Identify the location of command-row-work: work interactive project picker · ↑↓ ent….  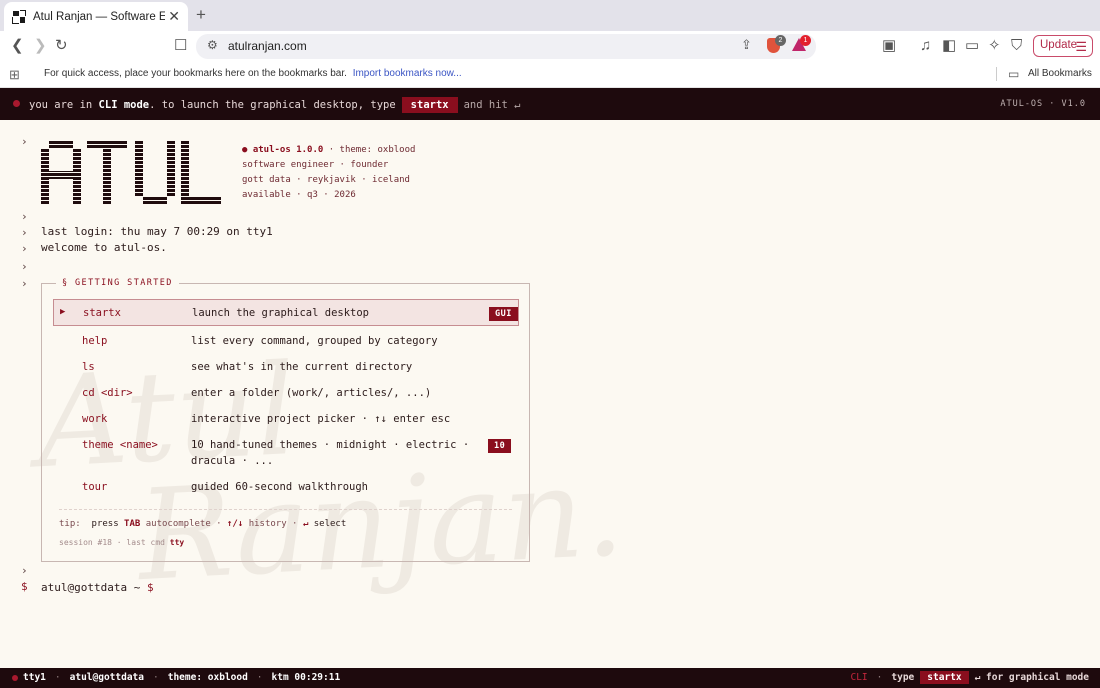
(286, 423).